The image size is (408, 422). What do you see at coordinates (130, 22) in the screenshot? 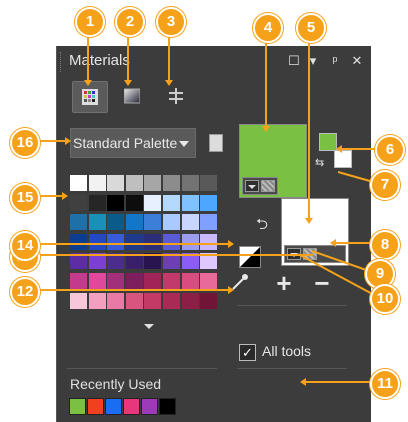
I see `callout-2: 2` at bounding box center [130, 22].